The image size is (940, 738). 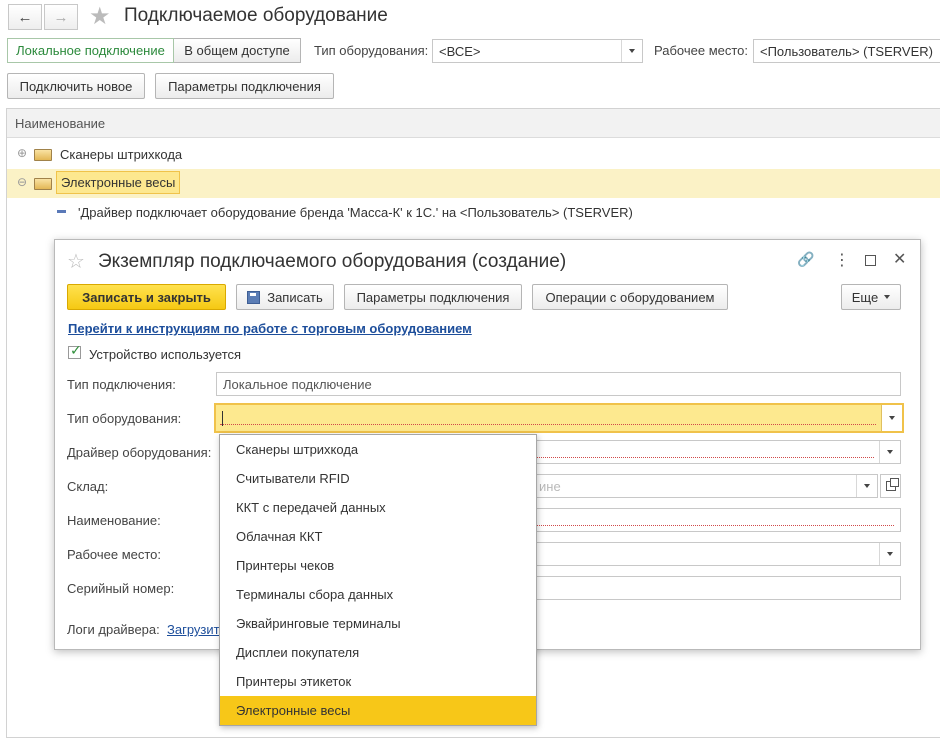 What do you see at coordinates (293, 478) in the screenshot?
I see `item-label: Считыватели RFID` at bounding box center [293, 478].